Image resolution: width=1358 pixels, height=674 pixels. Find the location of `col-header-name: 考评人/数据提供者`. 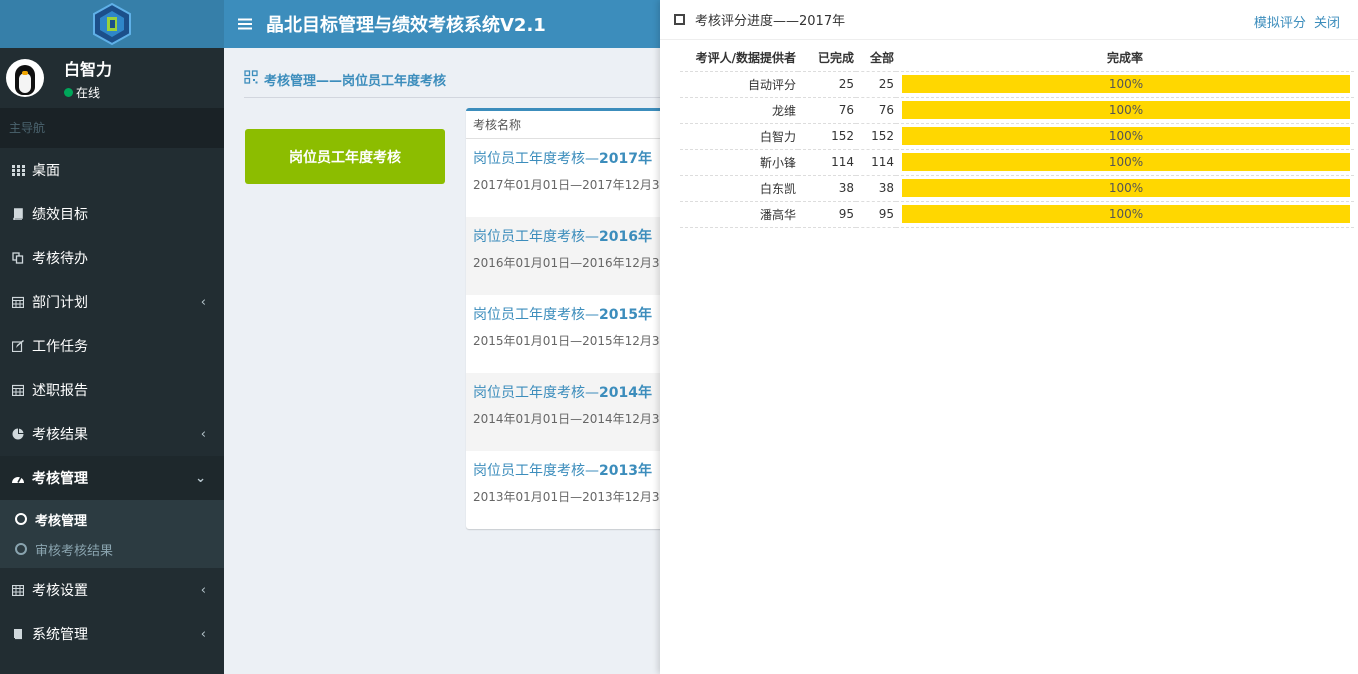

col-header-name: 考评人/数据提供者 is located at coordinates (739, 58).